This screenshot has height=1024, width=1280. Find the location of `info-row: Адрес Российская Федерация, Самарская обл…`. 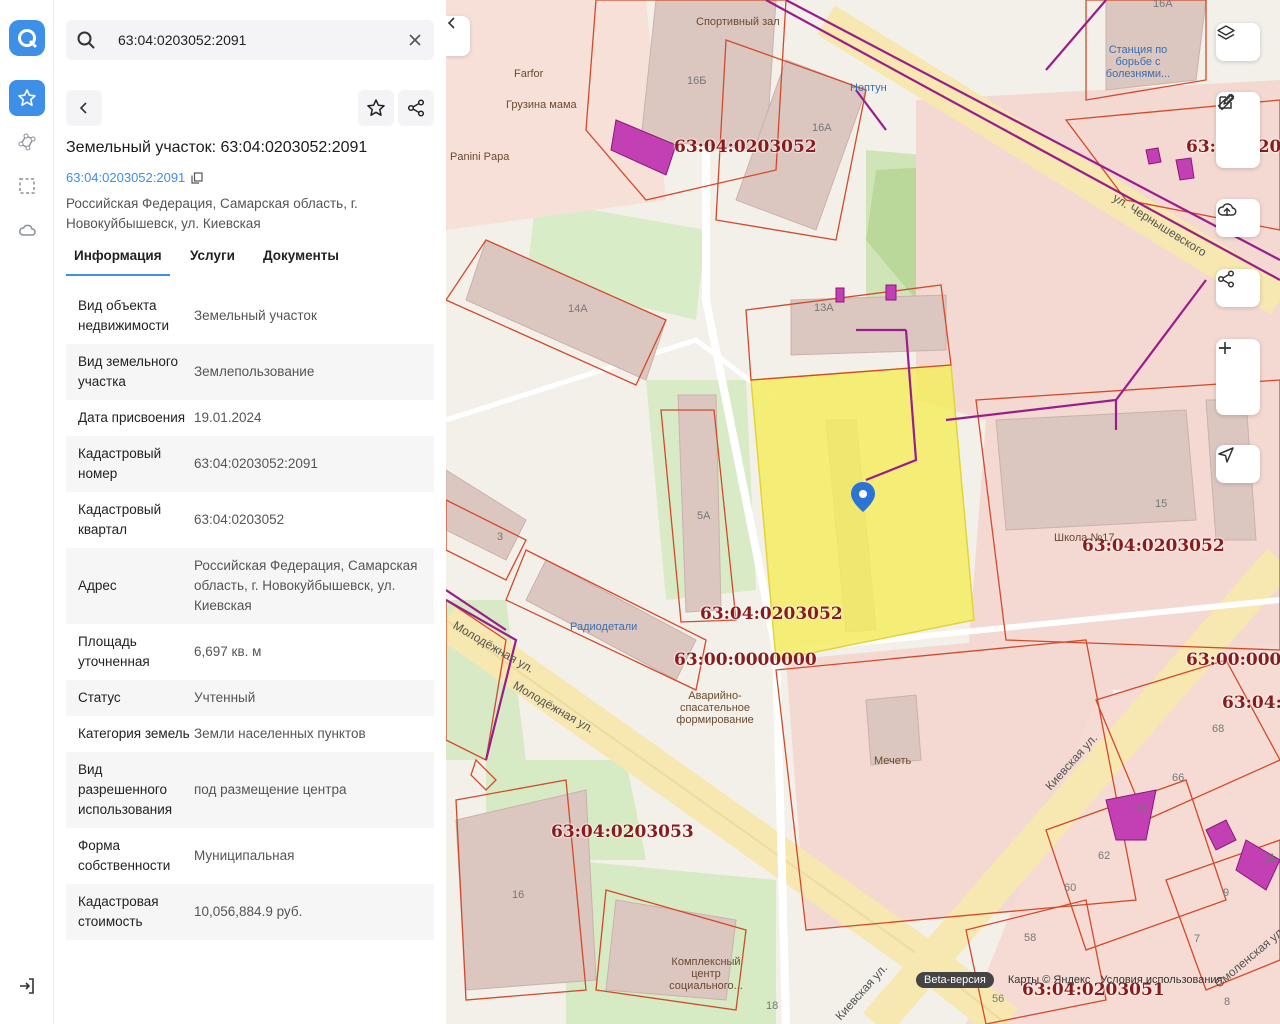

info-row: Адрес Российская Федерация, Самарская обл… is located at coordinates (250, 586).